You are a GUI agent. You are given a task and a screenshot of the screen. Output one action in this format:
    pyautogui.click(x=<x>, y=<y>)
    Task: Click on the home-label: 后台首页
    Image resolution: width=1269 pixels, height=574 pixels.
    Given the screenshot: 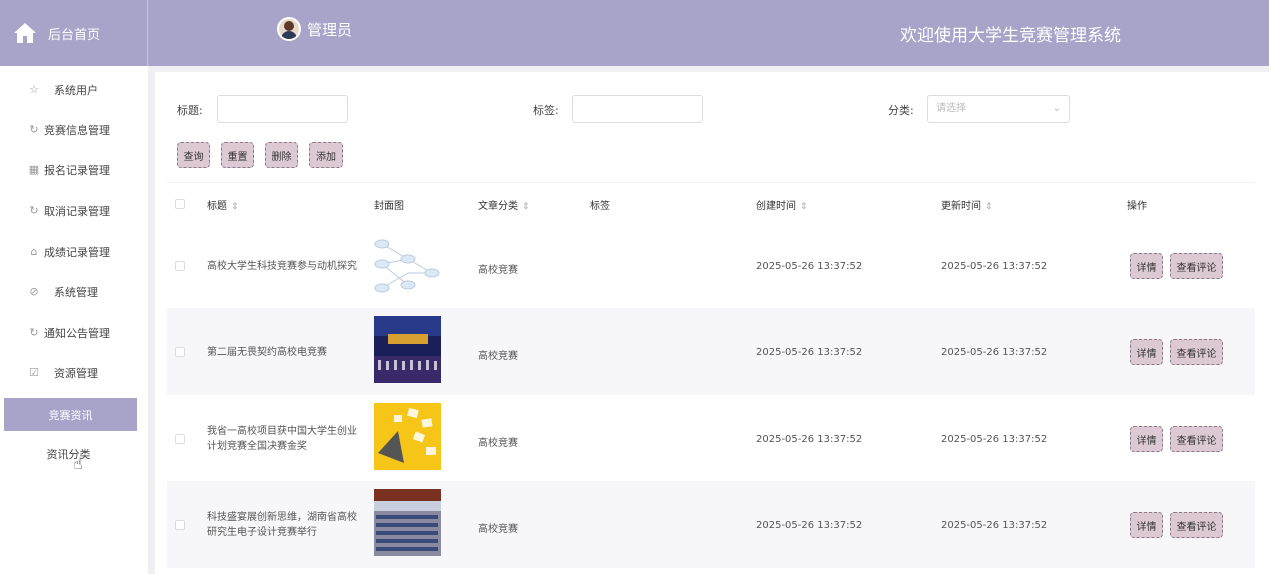 What is the action you would take?
    pyautogui.click(x=74, y=35)
    